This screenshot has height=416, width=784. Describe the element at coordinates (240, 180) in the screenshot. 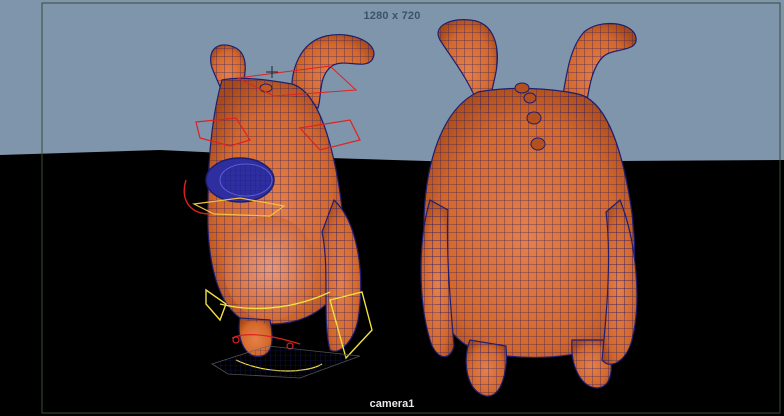

I see `character-eye` at that location.